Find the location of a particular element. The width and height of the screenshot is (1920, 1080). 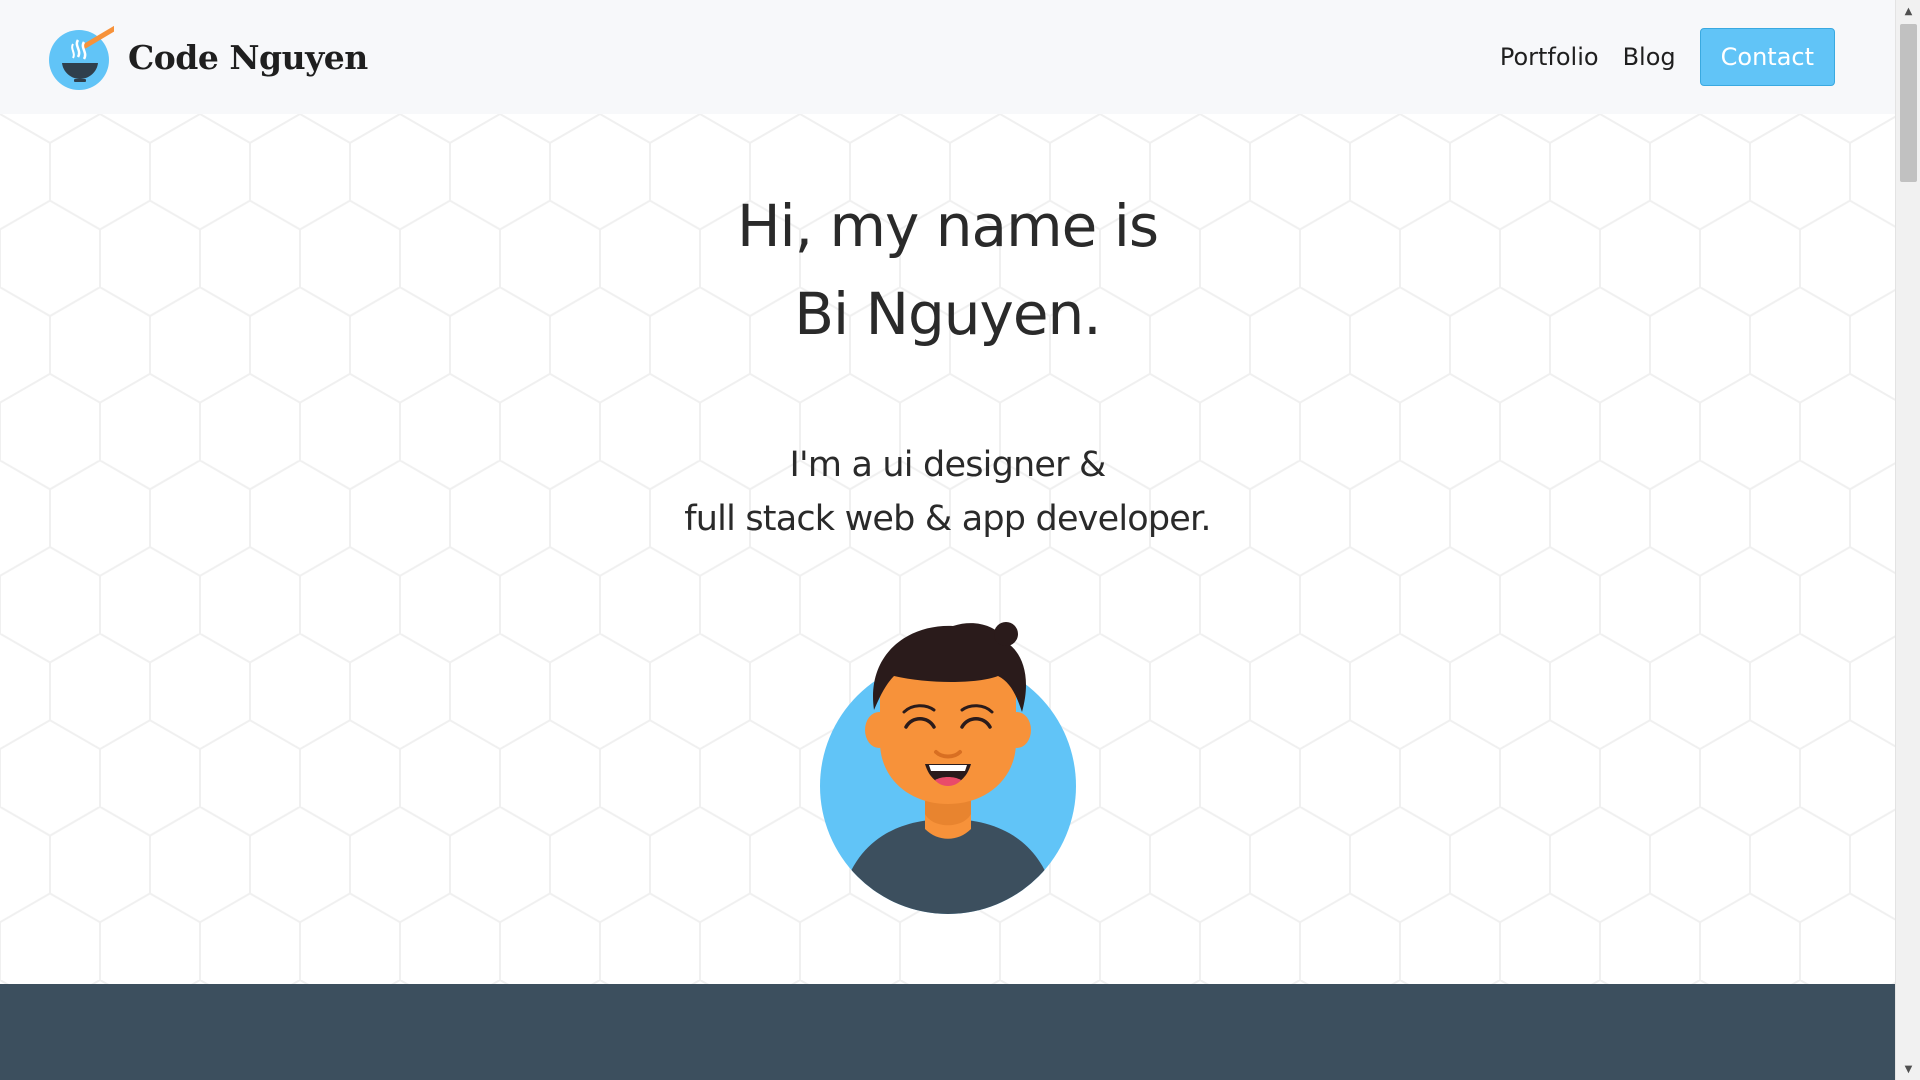

nav-blog-link: Blog is located at coordinates (1649, 57).